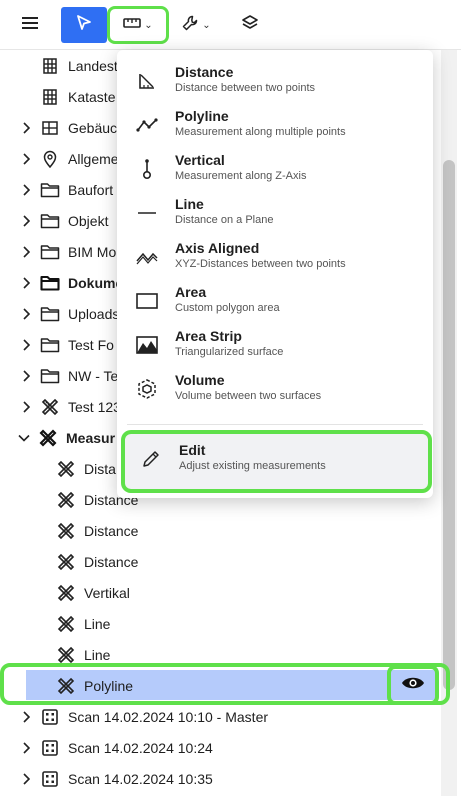  Describe the element at coordinates (258, 592) in the screenshot. I see `tree-row: Vertikal` at that location.